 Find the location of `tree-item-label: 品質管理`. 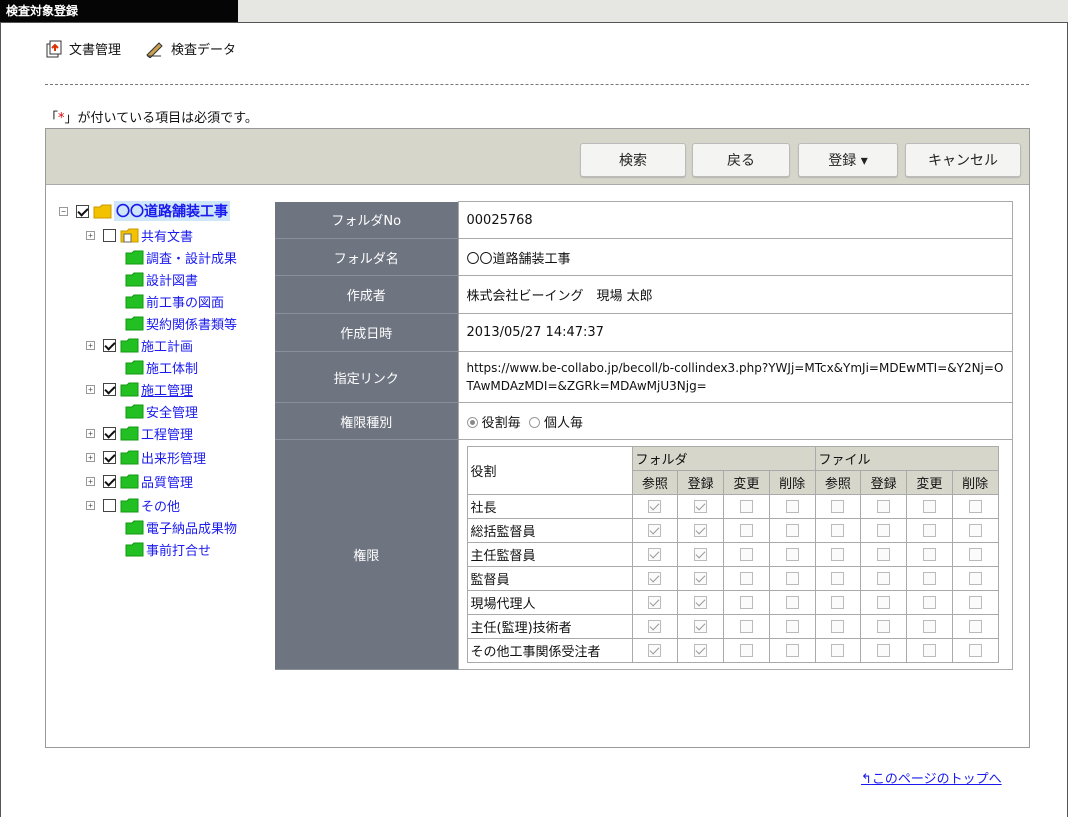

tree-item-label: 品質管理 is located at coordinates (167, 481).